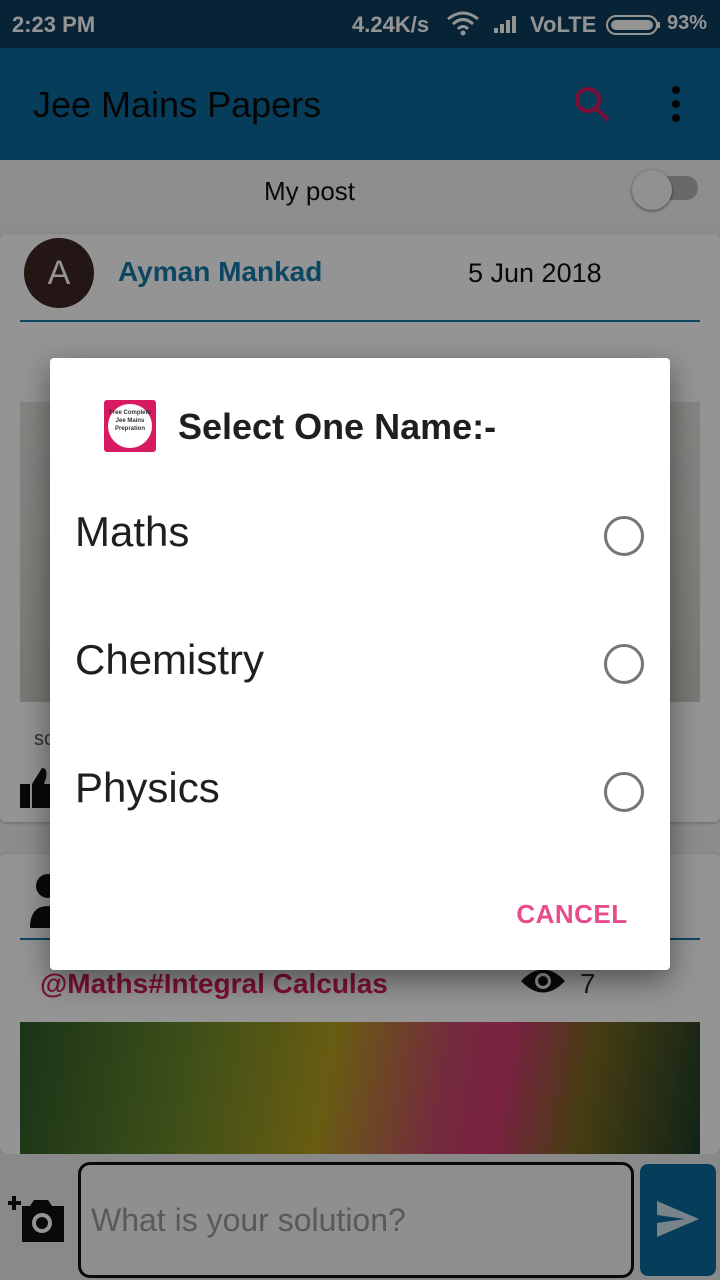 The image size is (720, 1280). I want to click on dialog-title: Select One Name:-, so click(337, 426).